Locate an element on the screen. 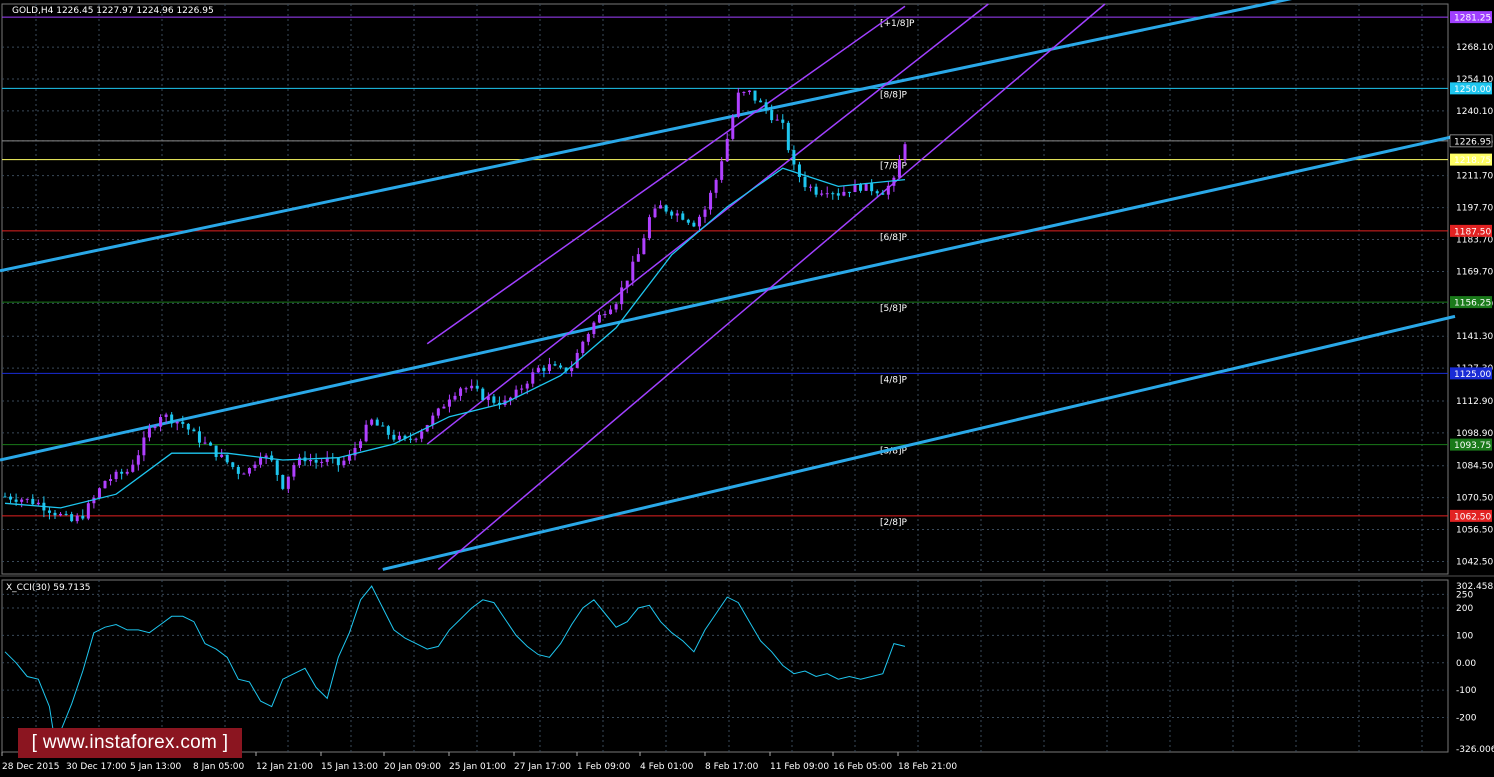 The width and height of the screenshot is (1494, 777). instaforex-watermark: [ www.instaforex.com ] is located at coordinates (130, 743).